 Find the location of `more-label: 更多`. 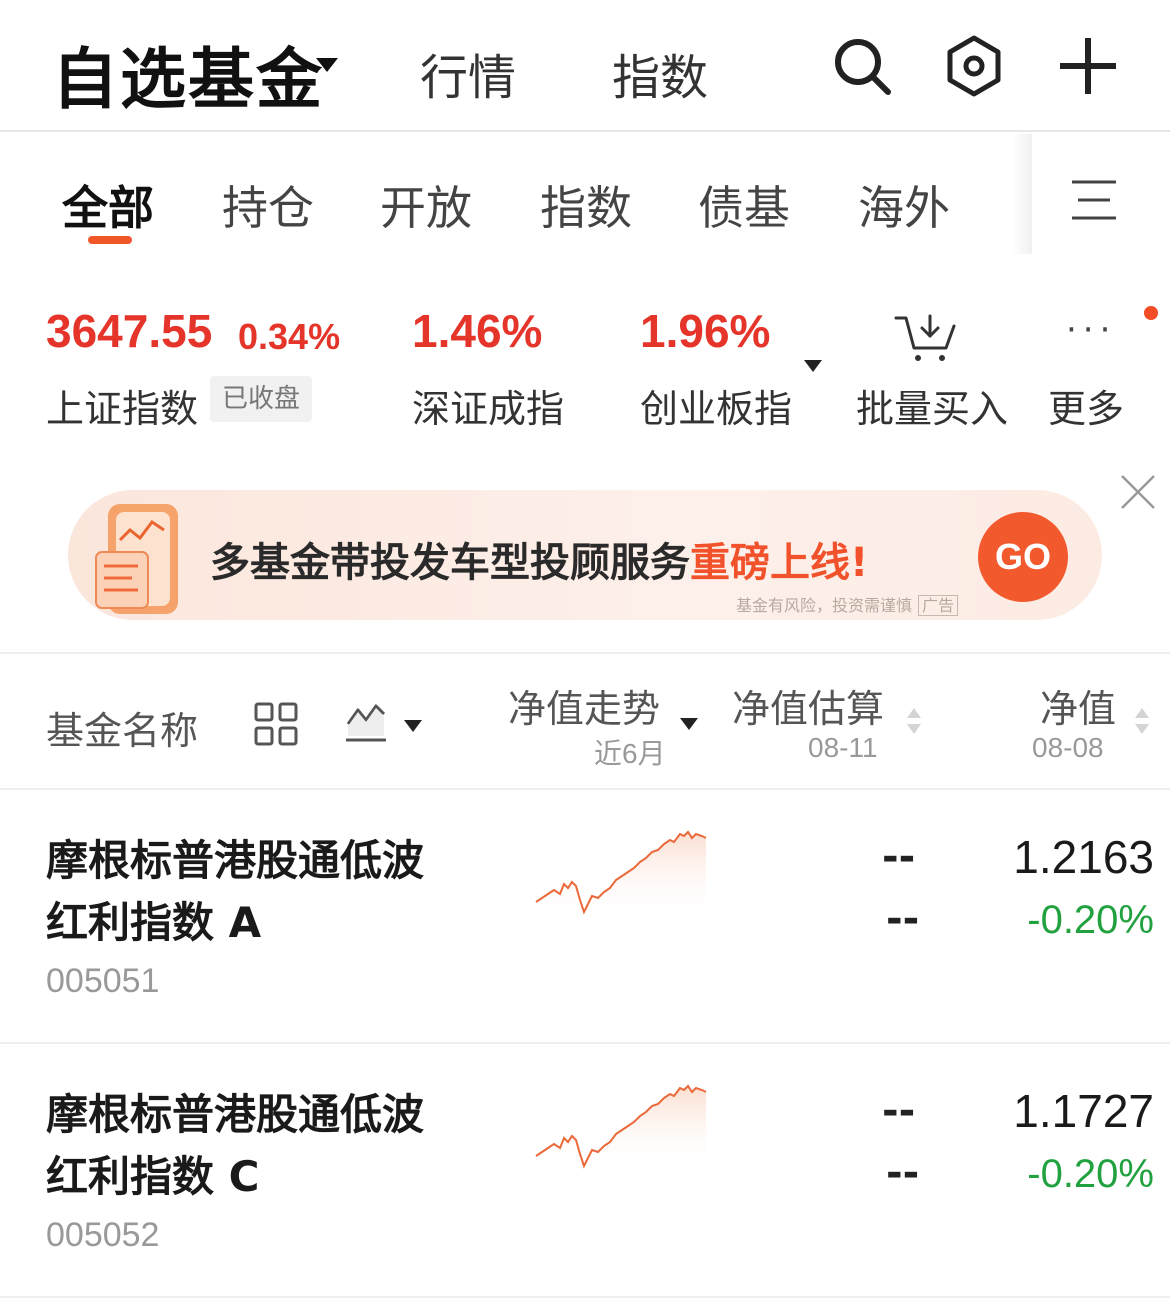

more-label: 更多 is located at coordinates (1086, 409).